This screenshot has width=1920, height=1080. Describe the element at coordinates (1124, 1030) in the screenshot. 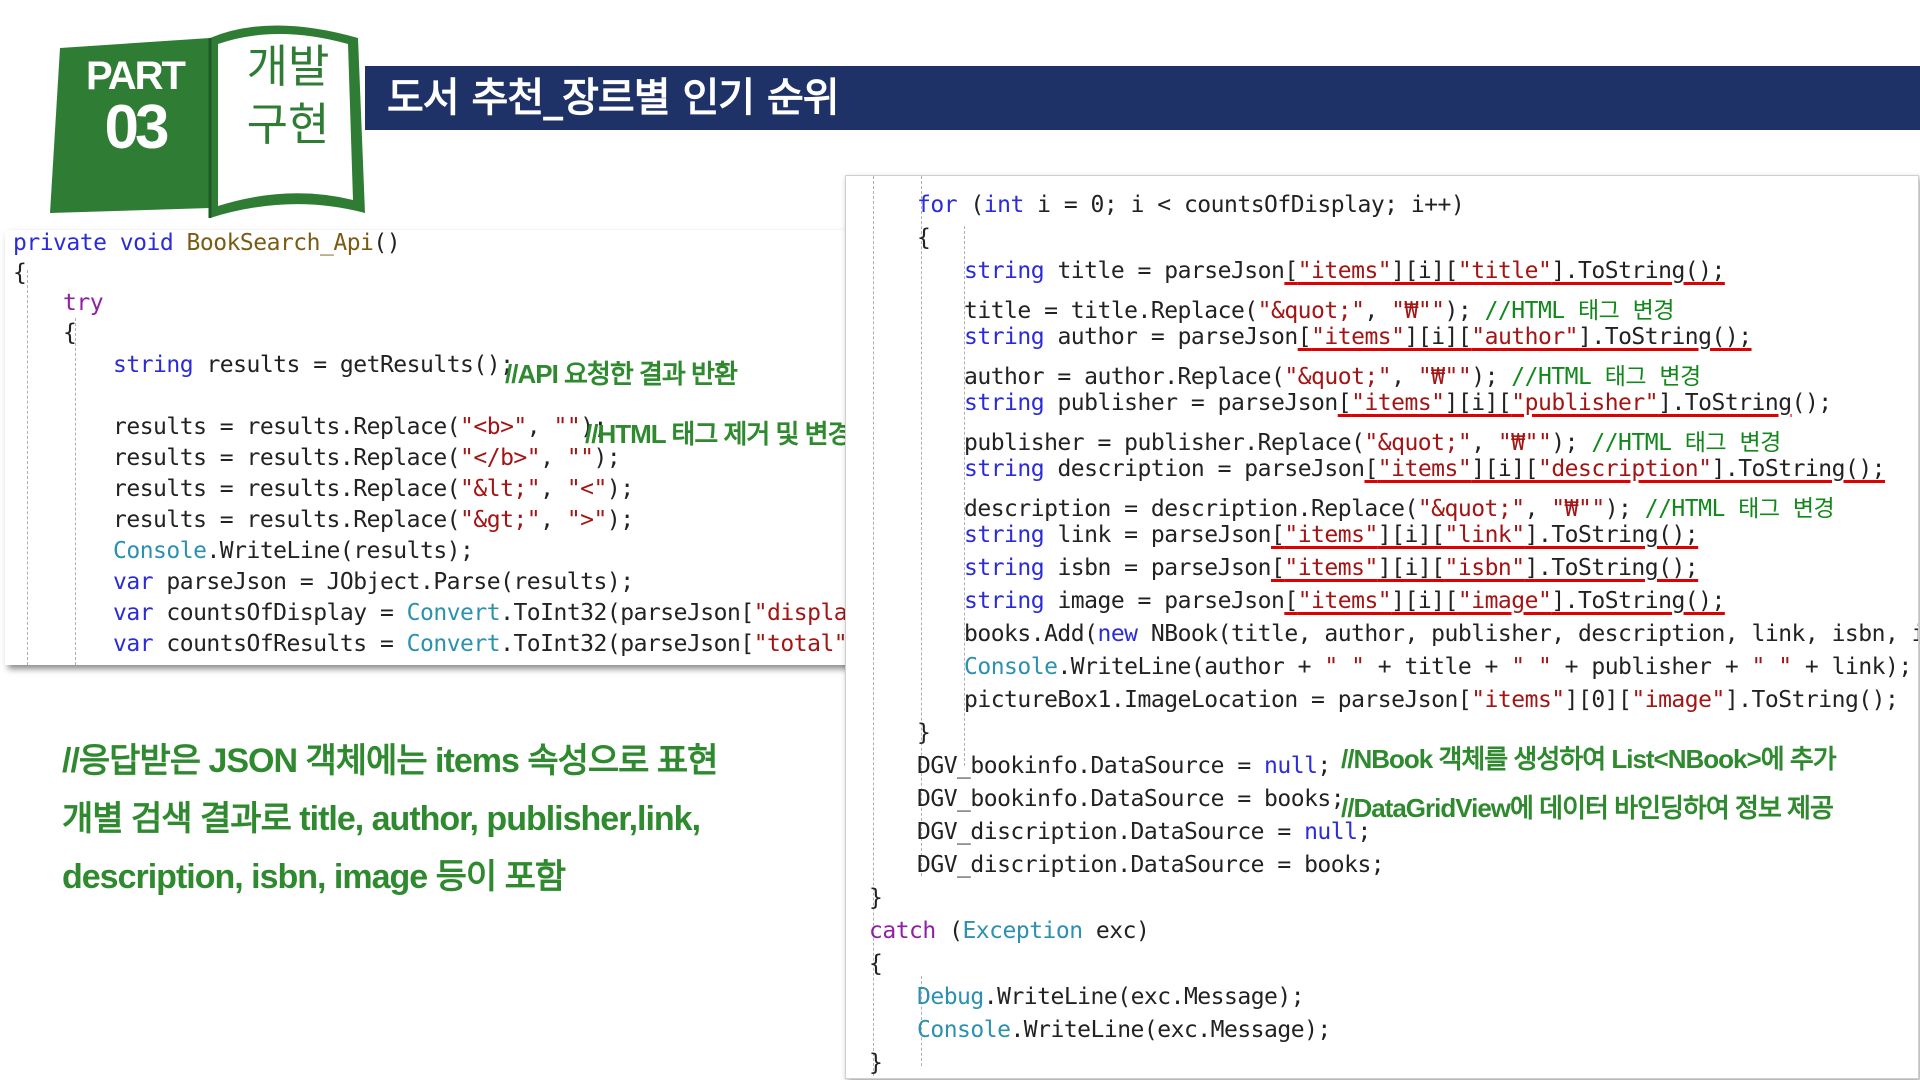

I see `code-line: Console.WriteLine(exc.Message);` at that location.